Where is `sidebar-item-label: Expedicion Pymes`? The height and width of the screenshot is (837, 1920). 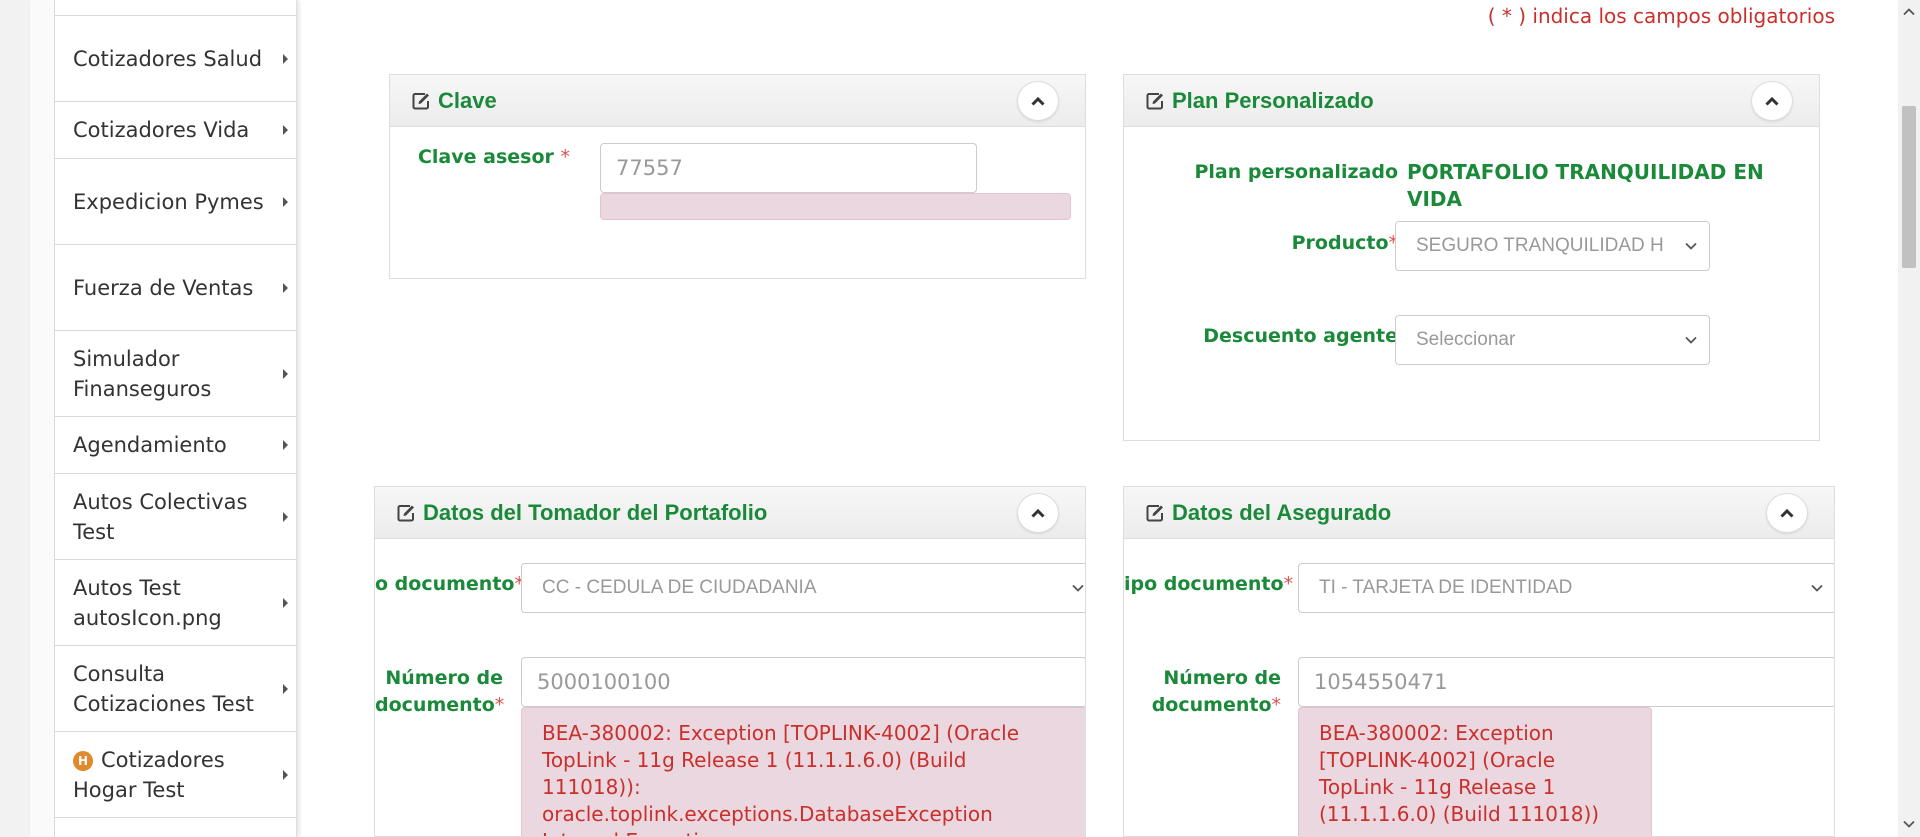
sidebar-item-label: Expedicion Pymes is located at coordinates (168, 201).